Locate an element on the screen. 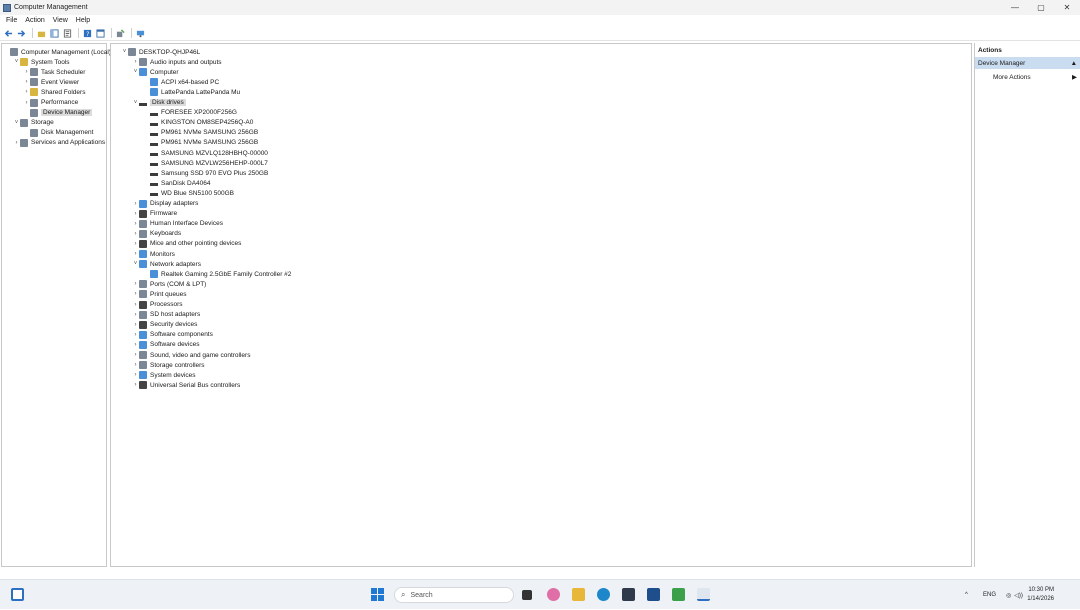 Image resolution: width=1080 pixels, height=610 pixels. help-icon: ? is located at coordinates (87, 33).